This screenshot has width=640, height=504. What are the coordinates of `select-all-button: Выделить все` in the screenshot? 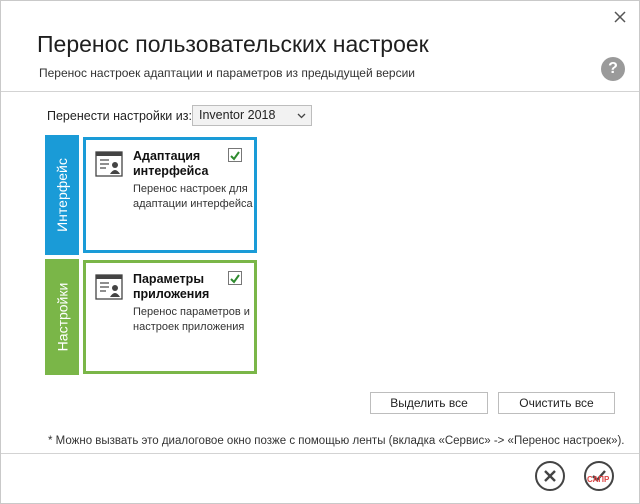 It's located at (429, 403).